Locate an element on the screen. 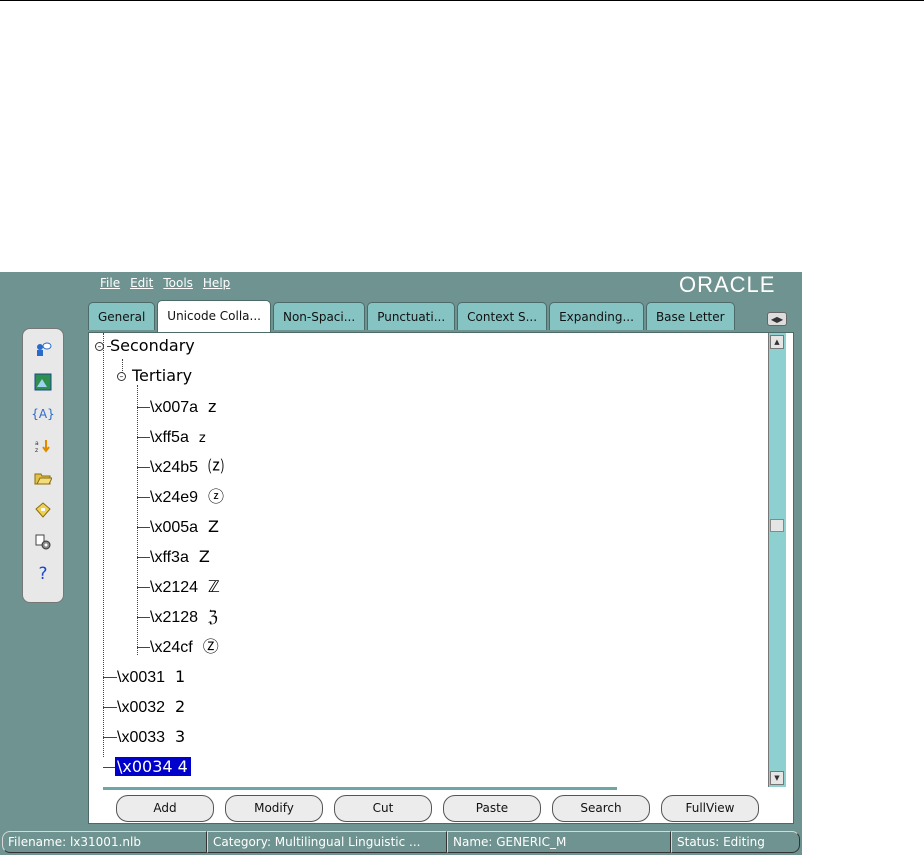 Image resolution: width=924 pixels, height=855 pixels. menu-bar: File Edit Tools Help is located at coordinates (165, 284).